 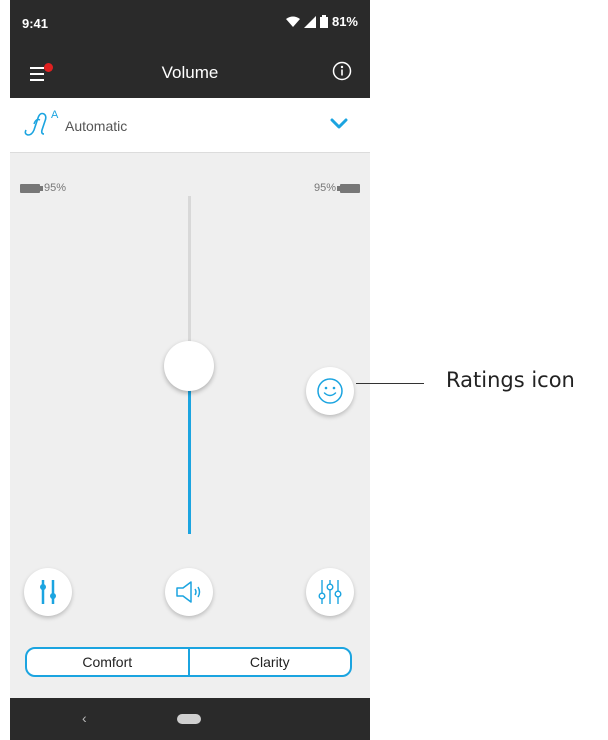 What do you see at coordinates (55, 188) in the screenshot?
I see `left-battery-level: 95%` at bounding box center [55, 188].